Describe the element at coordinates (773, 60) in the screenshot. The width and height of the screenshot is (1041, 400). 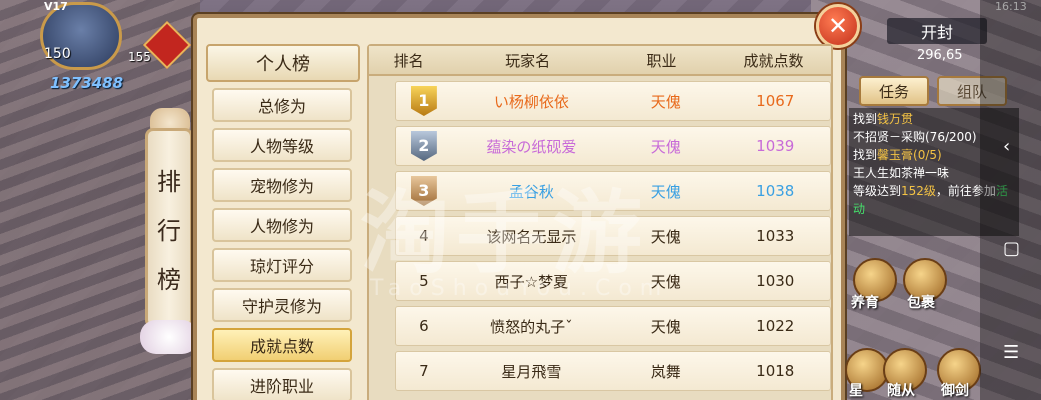
I see `col-header-points: 成就点数` at that location.